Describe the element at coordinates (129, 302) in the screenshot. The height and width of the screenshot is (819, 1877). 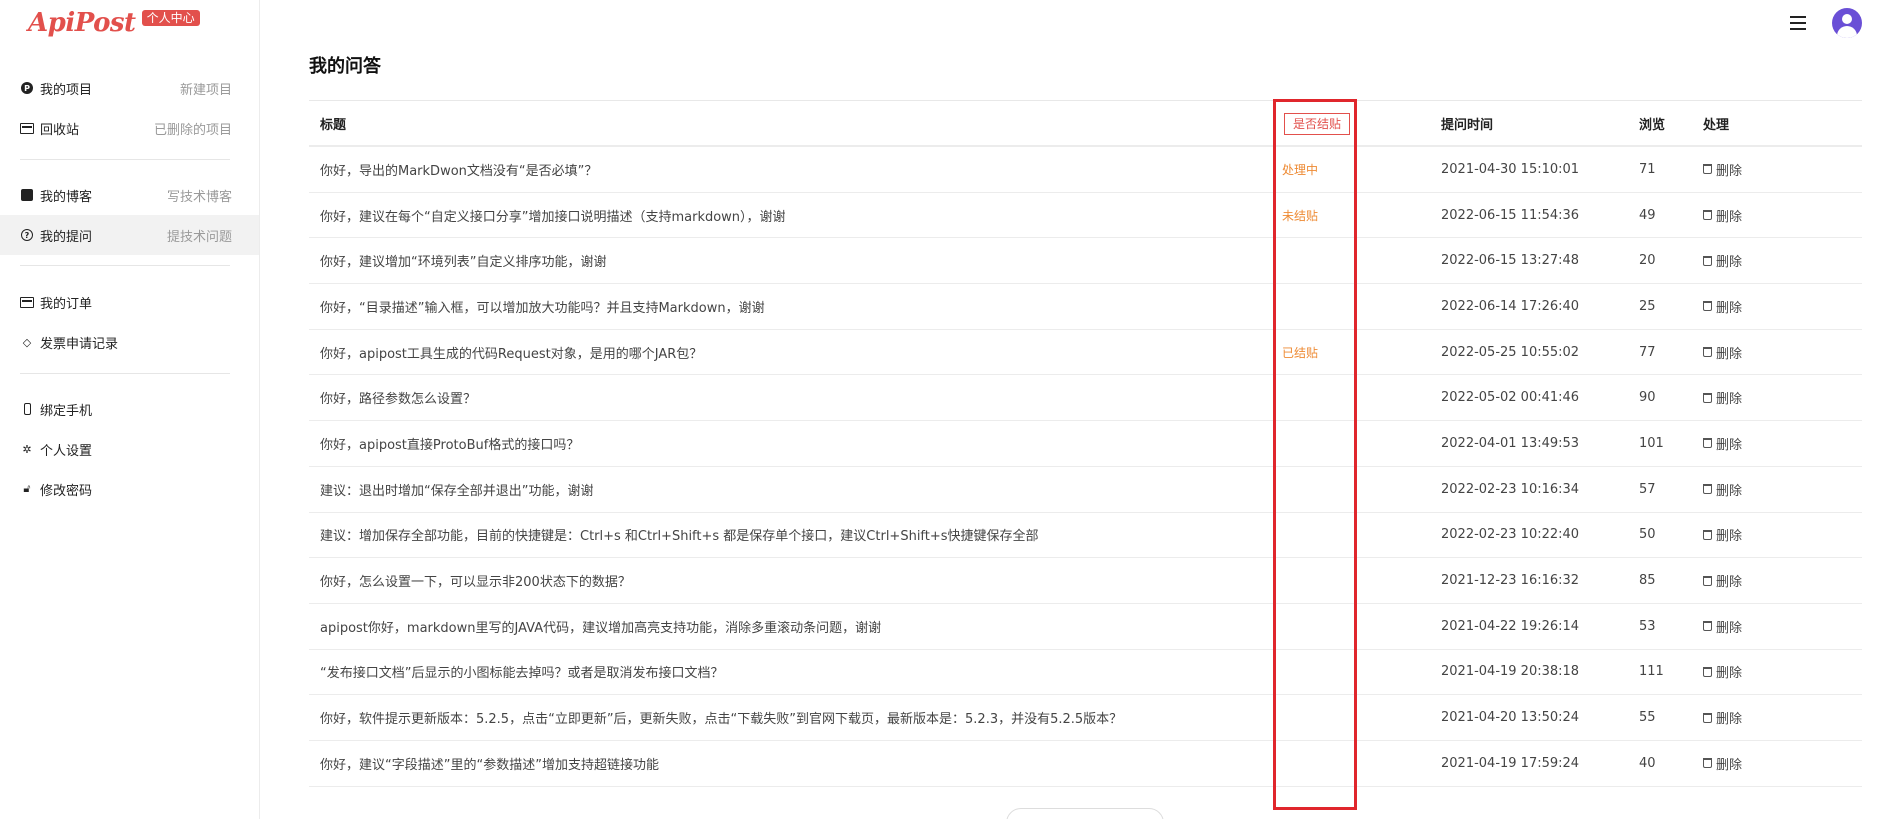
I see `sidebar-item-my-orders: 我的订单` at that location.